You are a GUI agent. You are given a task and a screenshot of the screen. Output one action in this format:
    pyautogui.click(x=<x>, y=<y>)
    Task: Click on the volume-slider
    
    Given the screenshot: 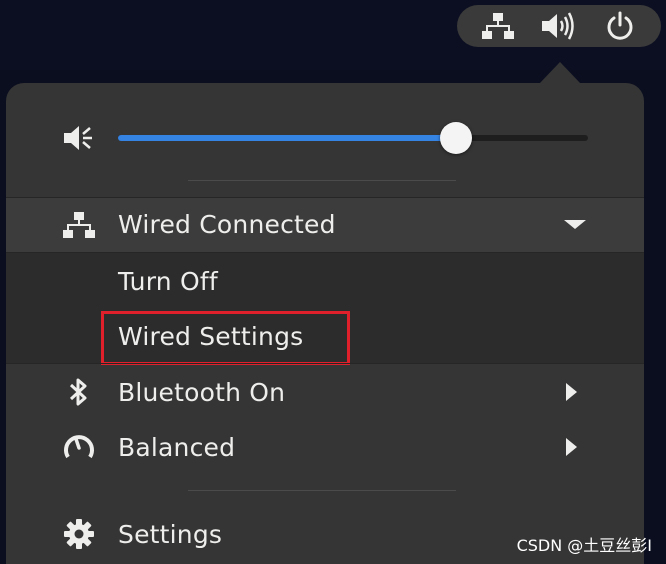 What is the action you would take?
    pyautogui.click(x=353, y=138)
    